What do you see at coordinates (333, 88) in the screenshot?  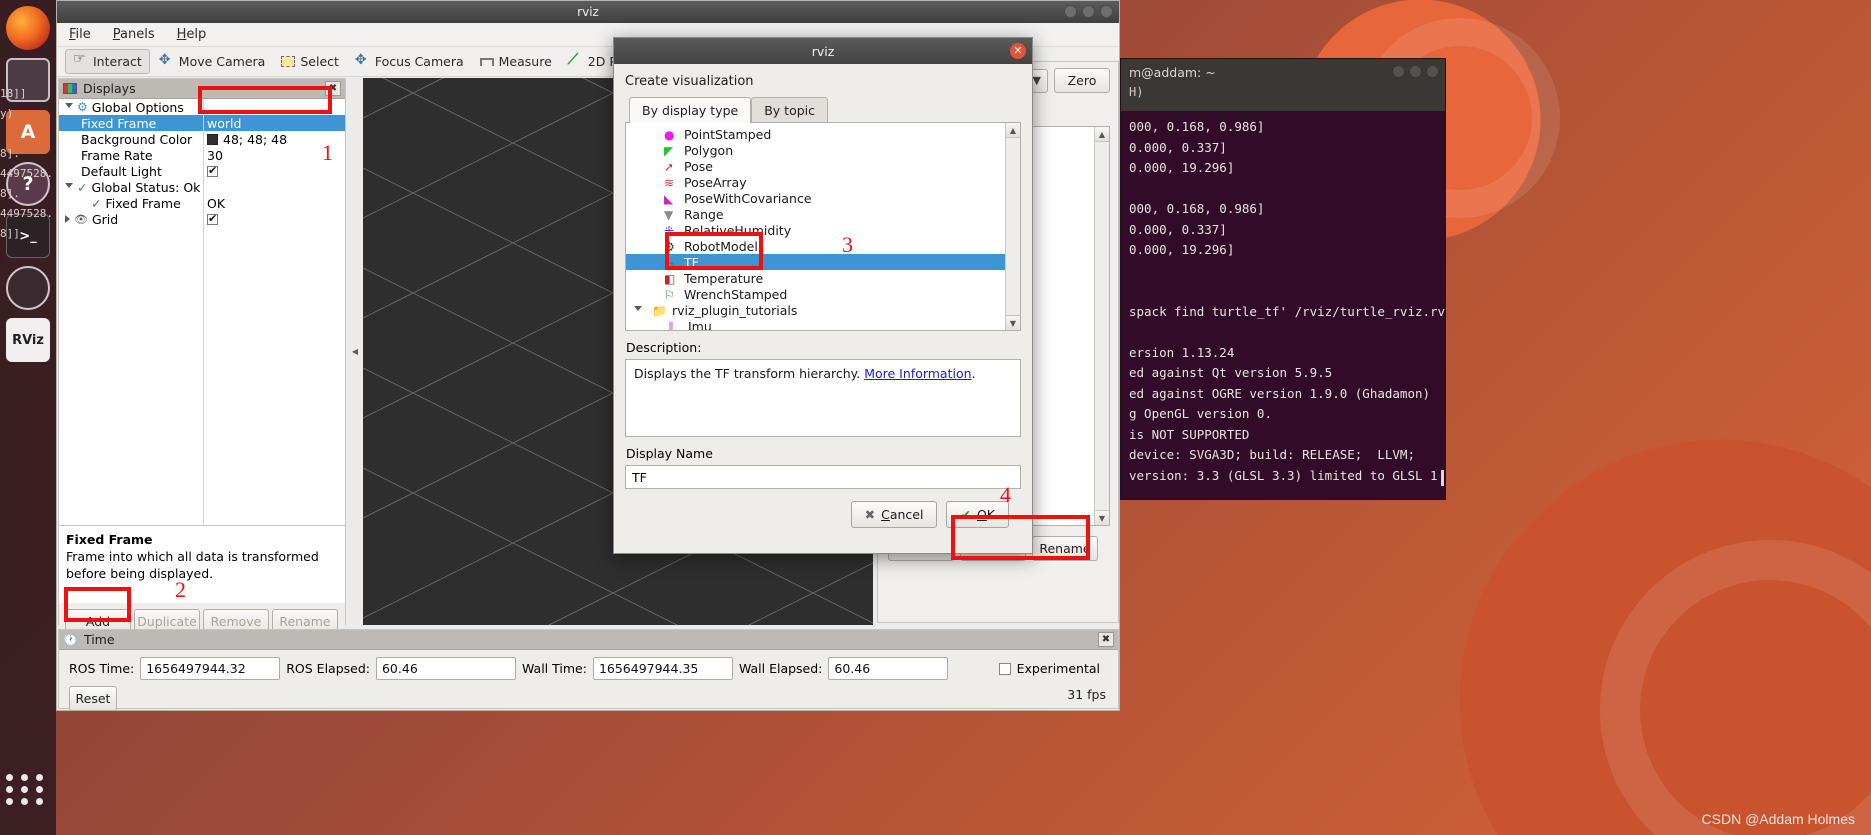 I see `displays-panel-close-icon: ✖` at bounding box center [333, 88].